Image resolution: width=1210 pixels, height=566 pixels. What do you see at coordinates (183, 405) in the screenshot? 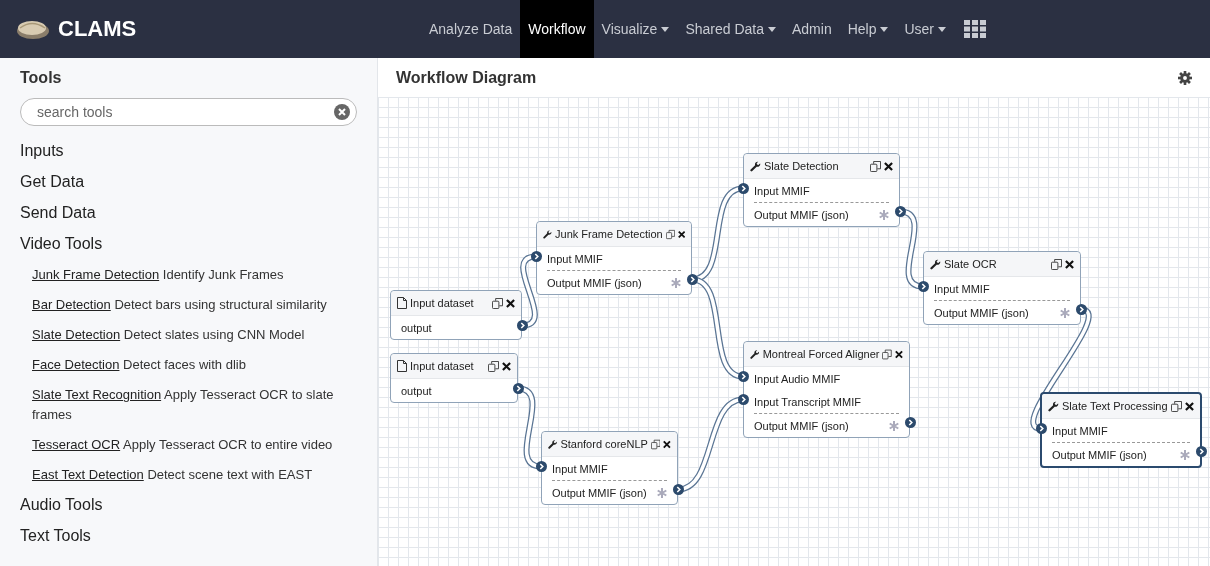
I see `tool-entry: Slate Text Recognition Apply Tesseract OCR to slate frames` at bounding box center [183, 405].